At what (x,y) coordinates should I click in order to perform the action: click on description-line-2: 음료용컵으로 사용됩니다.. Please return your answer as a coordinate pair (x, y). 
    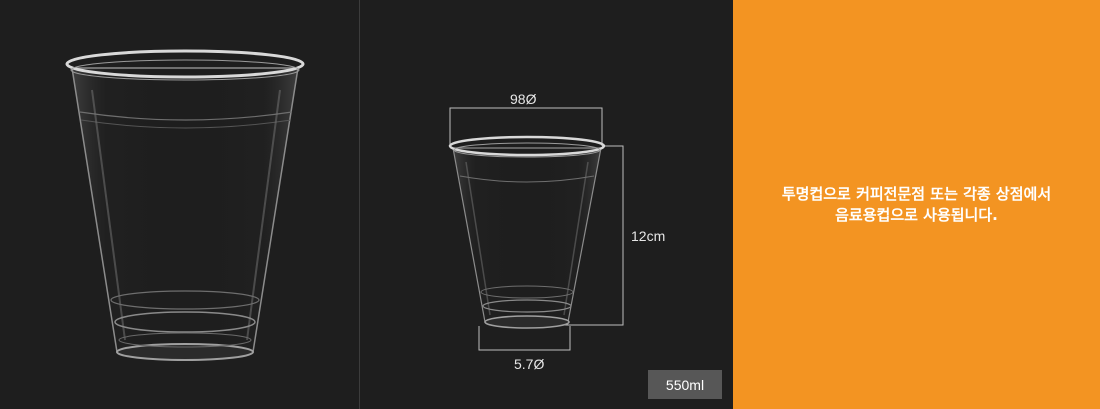
    Looking at the image, I should click on (916, 214).